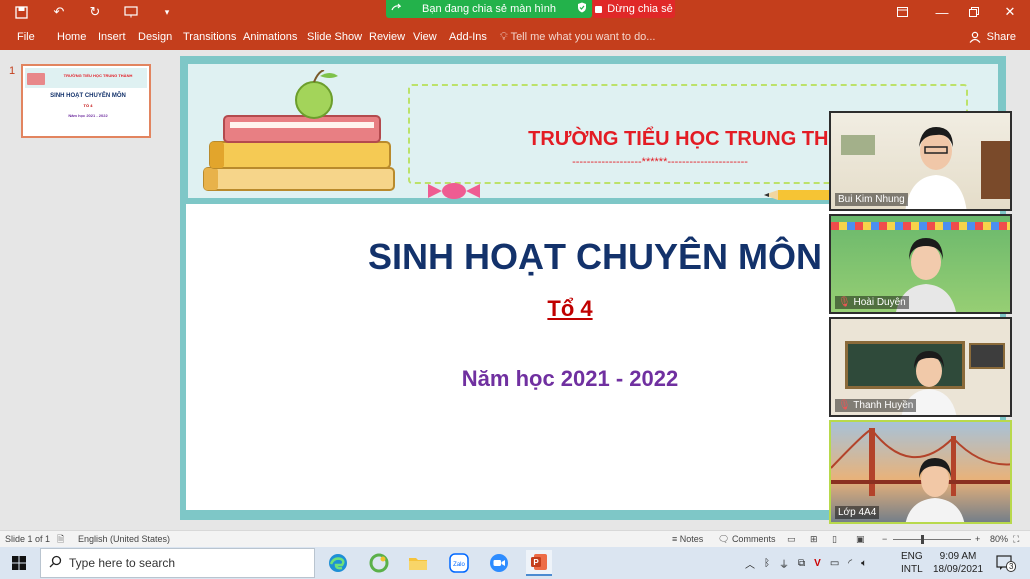 This screenshot has width=1030, height=579. Describe the element at coordinates (920, 367) in the screenshot. I see `video-tile-3: 🎙︎ Thanh Huyền` at that location.